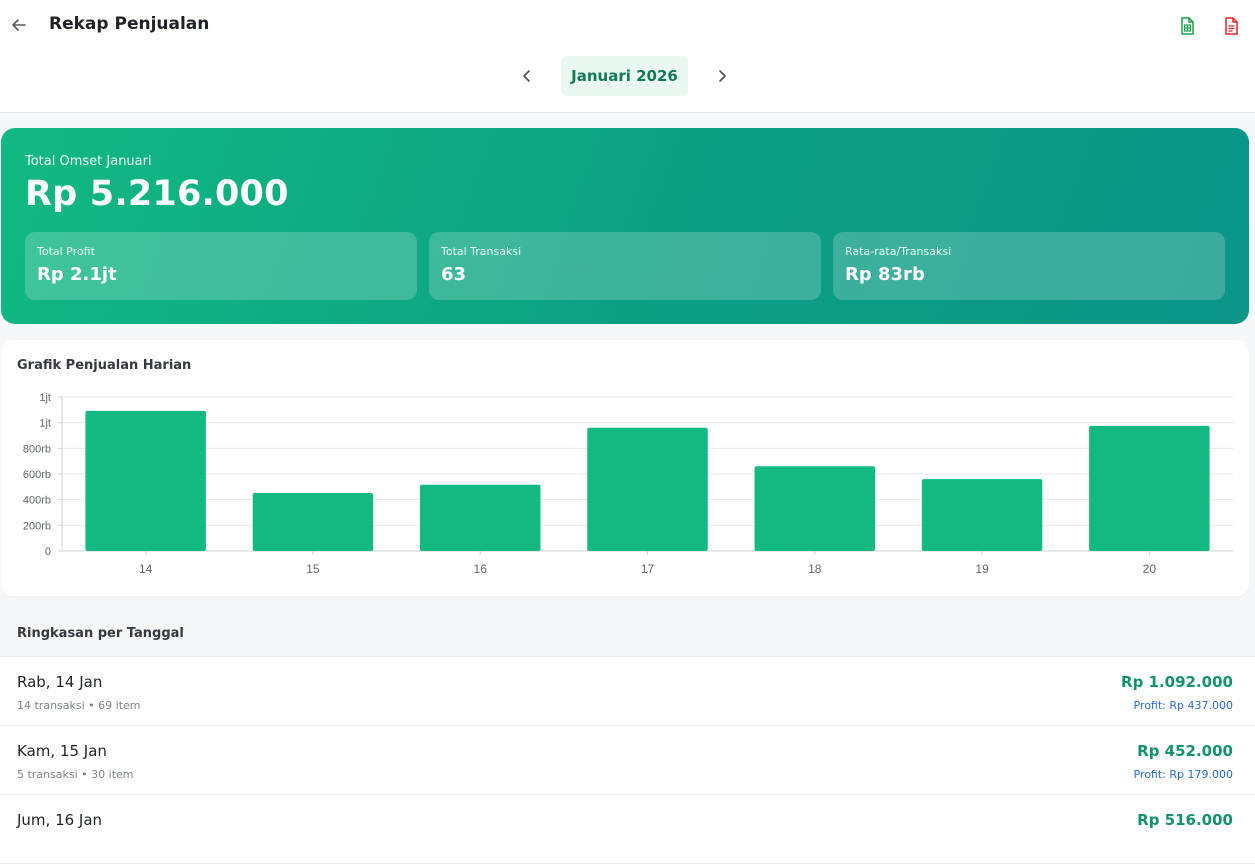 Image resolution: width=1255 pixels, height=864 pixels. I want to click on month-navigator: Januari 2026, so click(627, 76).